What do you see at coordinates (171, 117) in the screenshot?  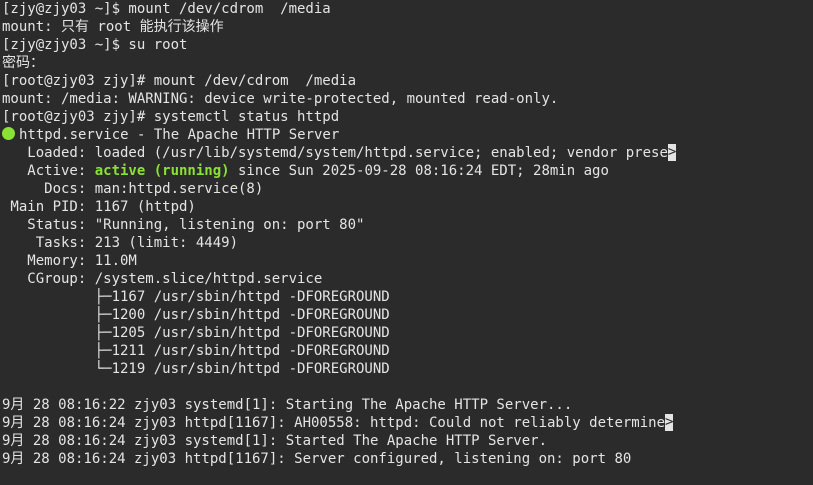 I see `prompt-line: [root@zjy03 zjy]# systemctl status httpd` at bounding box center [171, 117].